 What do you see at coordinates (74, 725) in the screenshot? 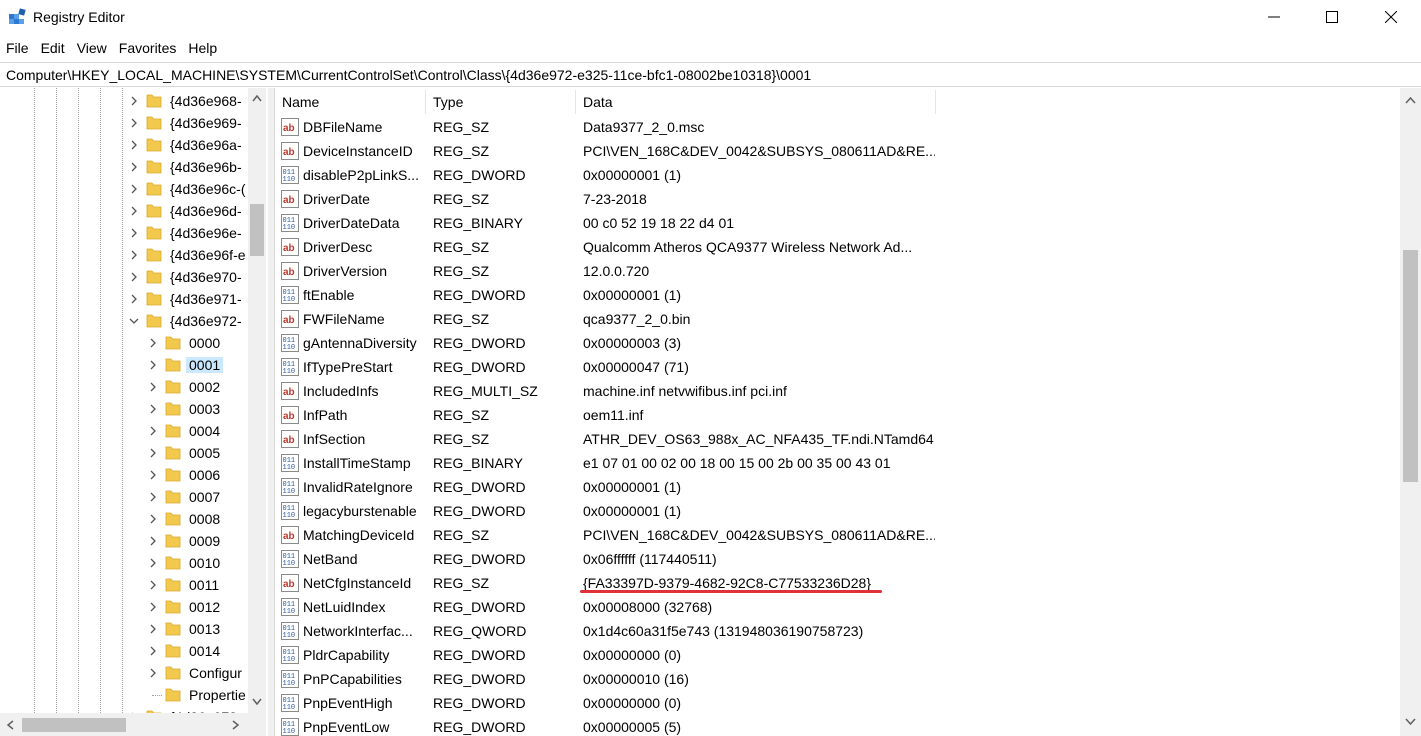
I see `tree-hscroll-thumb` at bounding box center [74, 725].